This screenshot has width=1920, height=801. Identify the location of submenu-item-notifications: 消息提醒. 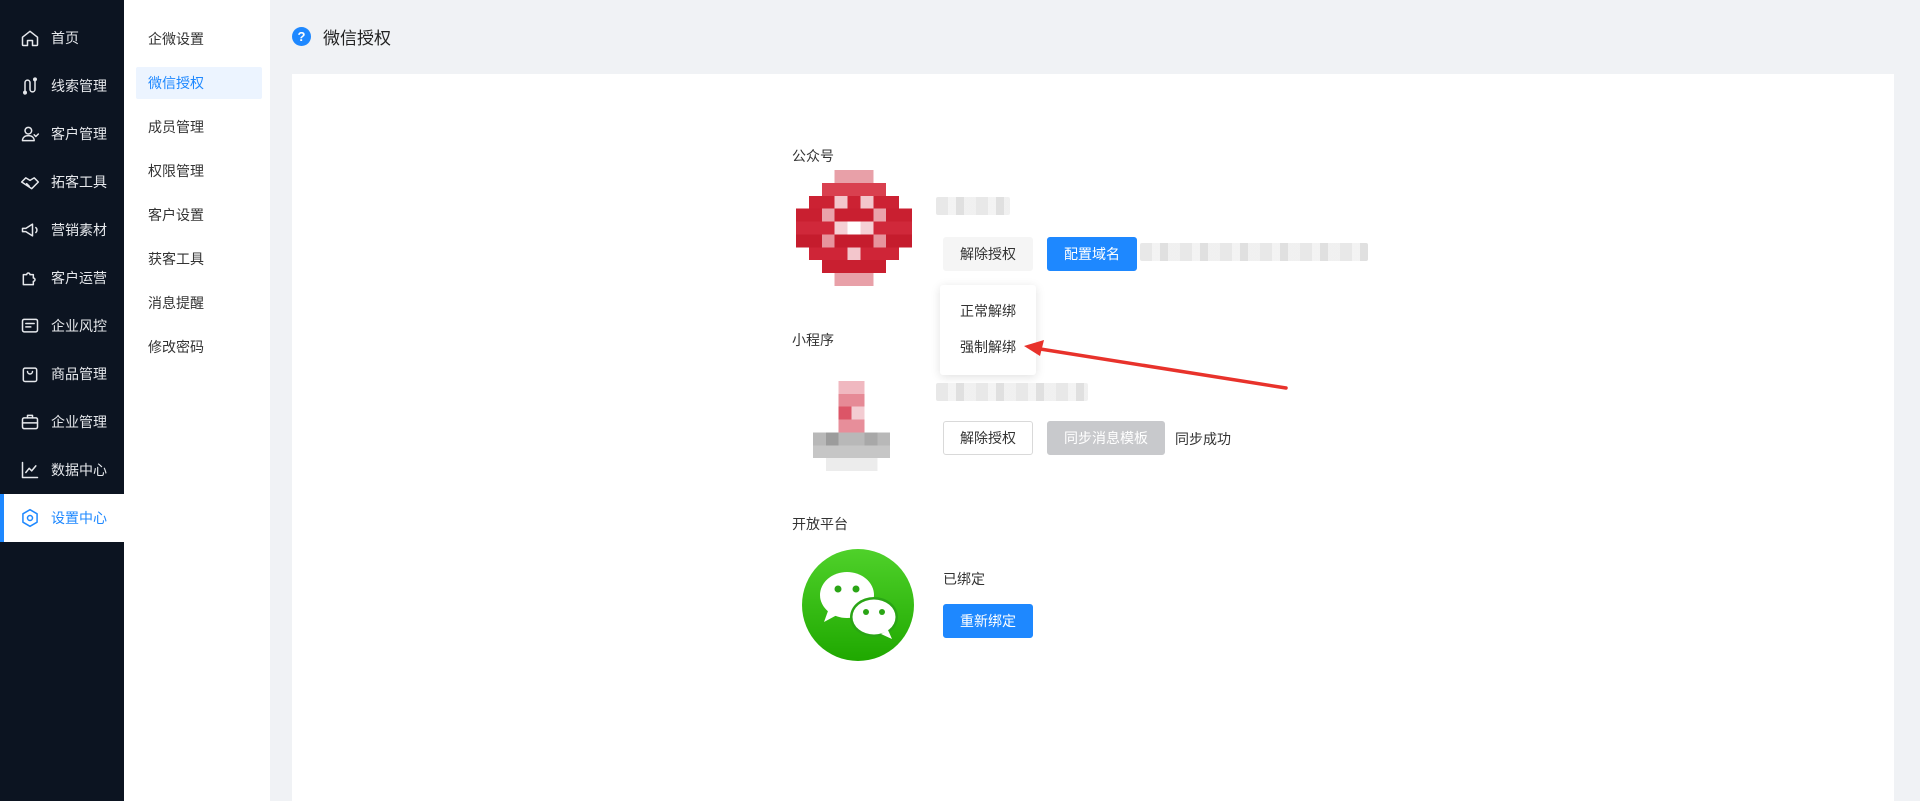
(199, 303).